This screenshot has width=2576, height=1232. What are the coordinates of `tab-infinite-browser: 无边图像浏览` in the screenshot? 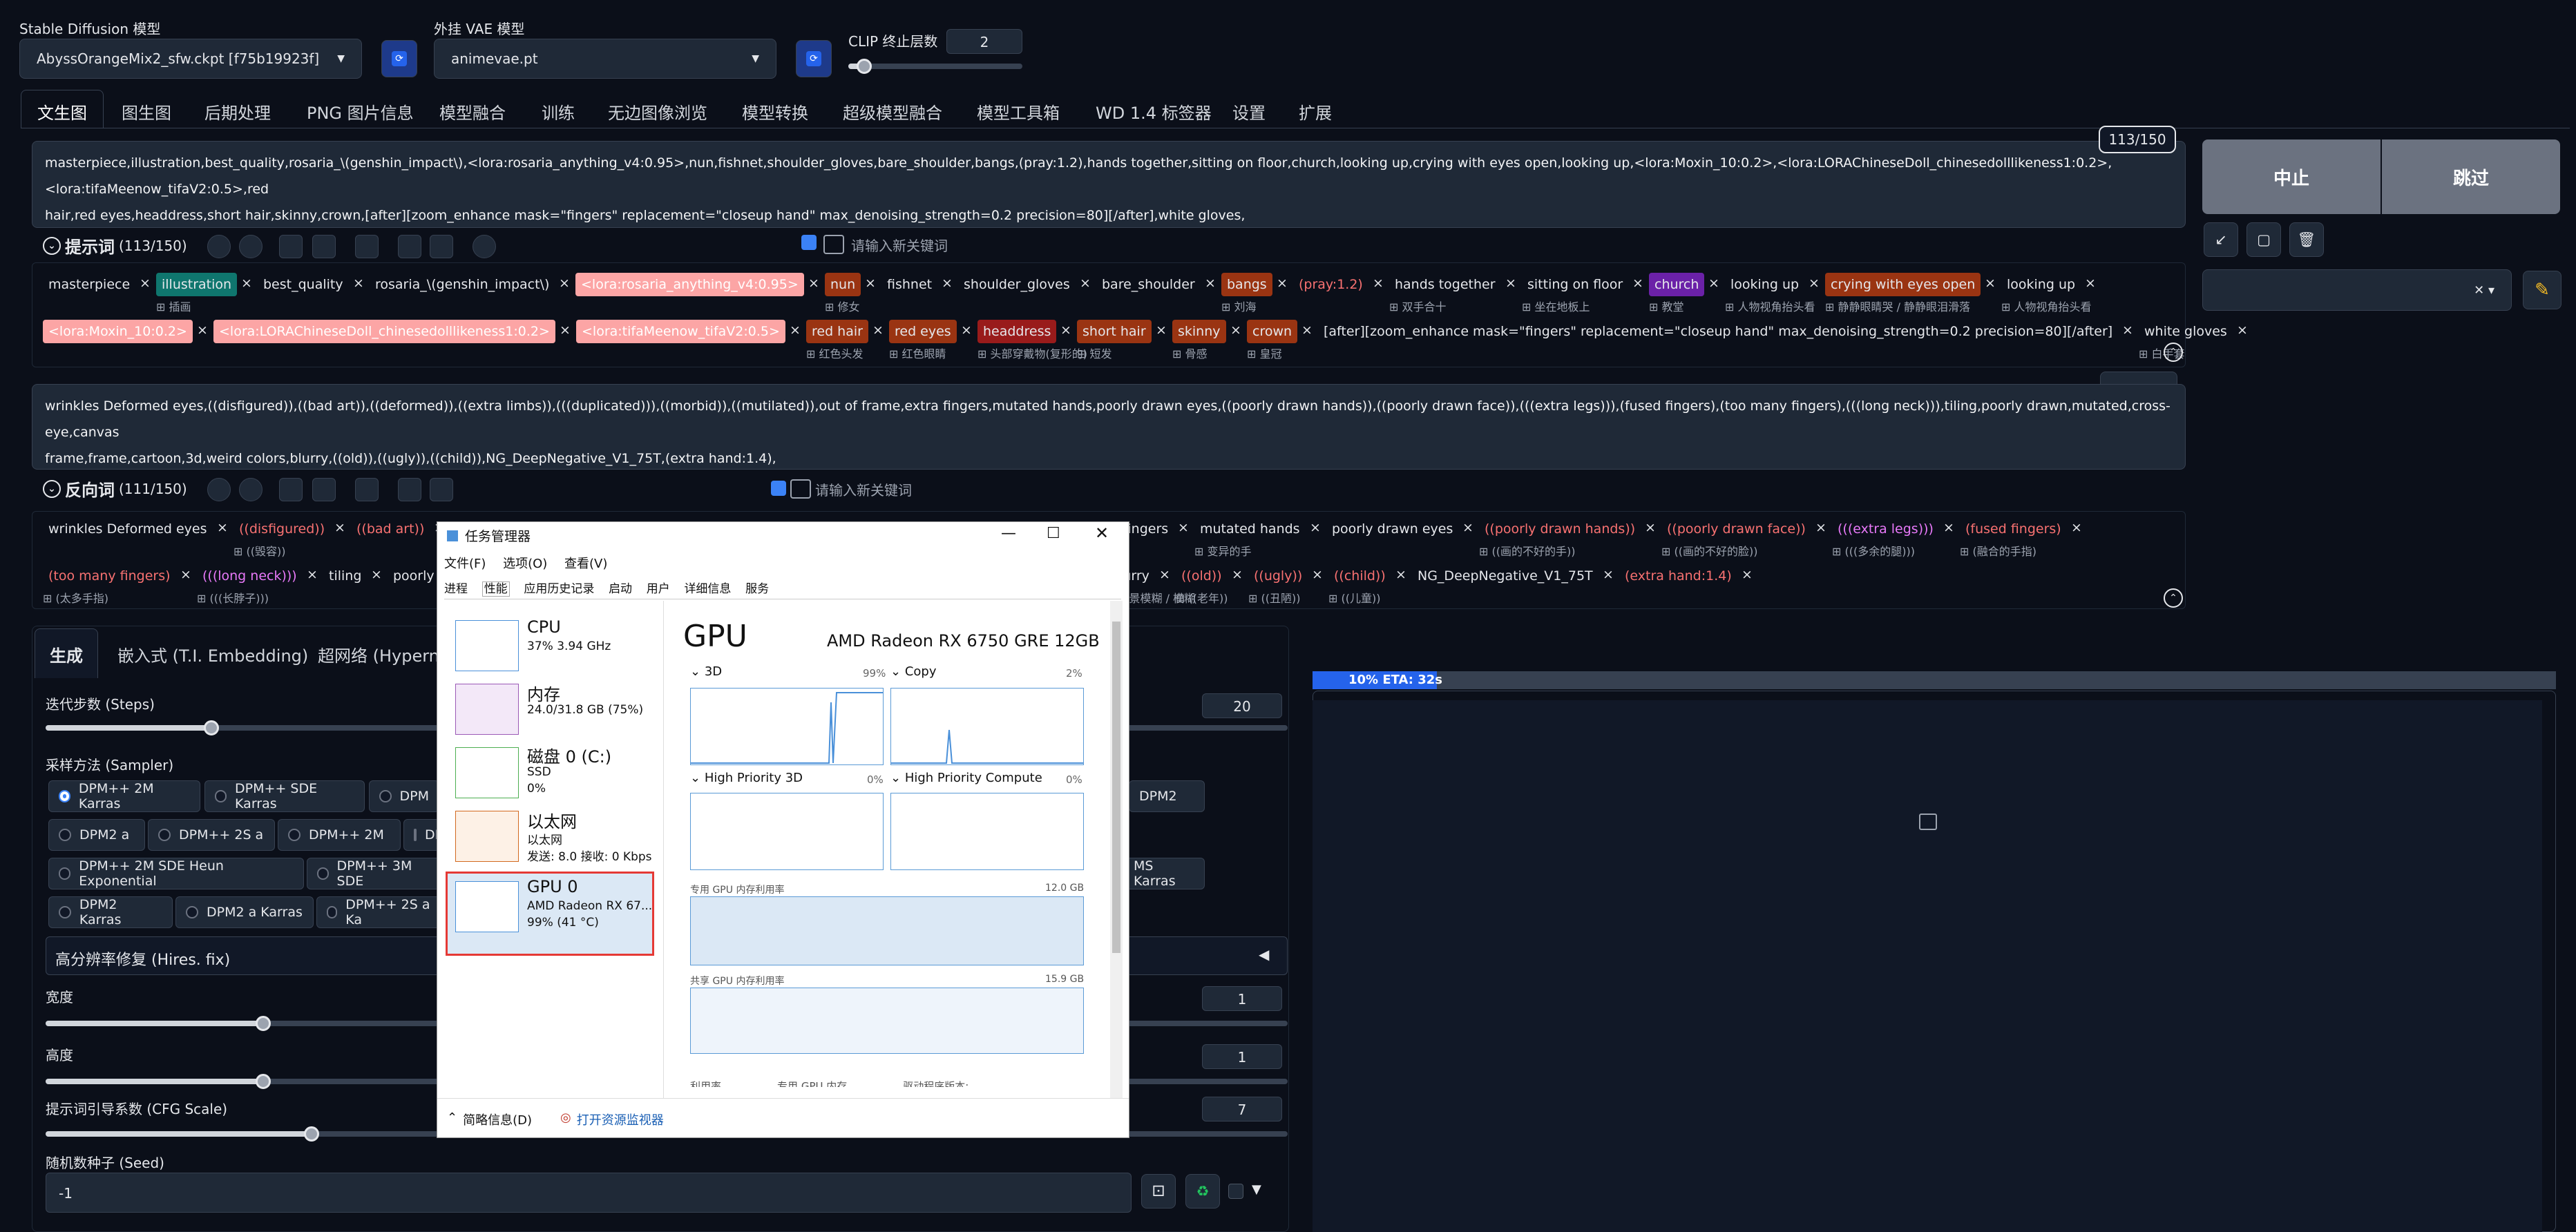 It's located at (657, 111).